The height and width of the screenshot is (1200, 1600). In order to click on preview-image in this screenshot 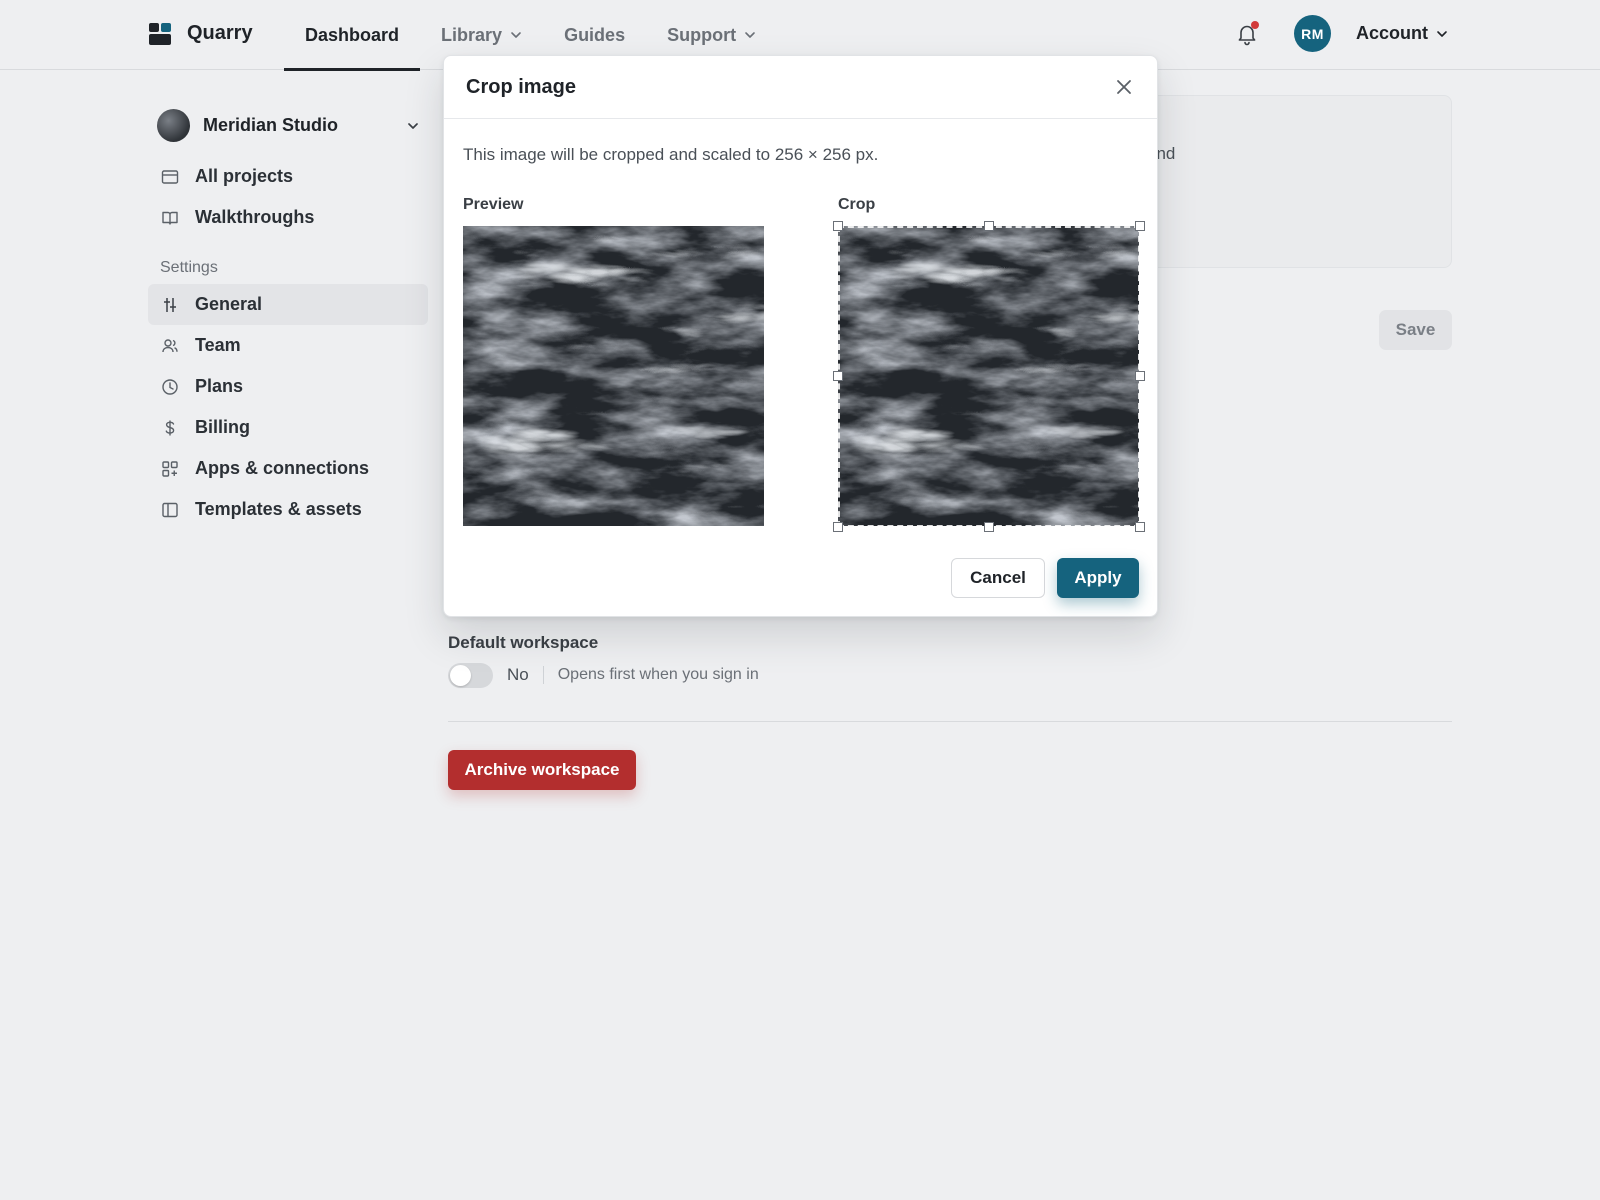, I will do `click(613, 376)`.